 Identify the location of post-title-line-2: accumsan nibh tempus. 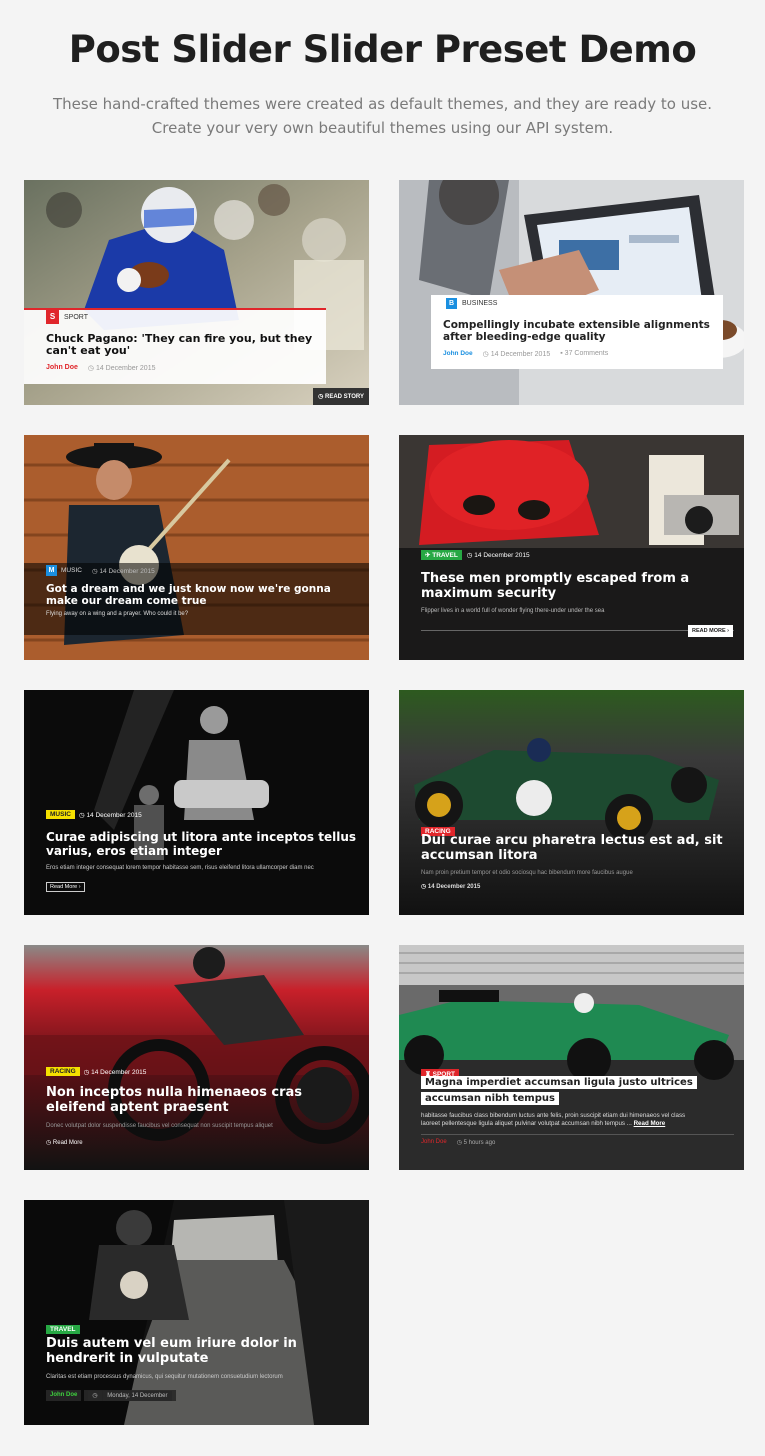
(490, 1098).